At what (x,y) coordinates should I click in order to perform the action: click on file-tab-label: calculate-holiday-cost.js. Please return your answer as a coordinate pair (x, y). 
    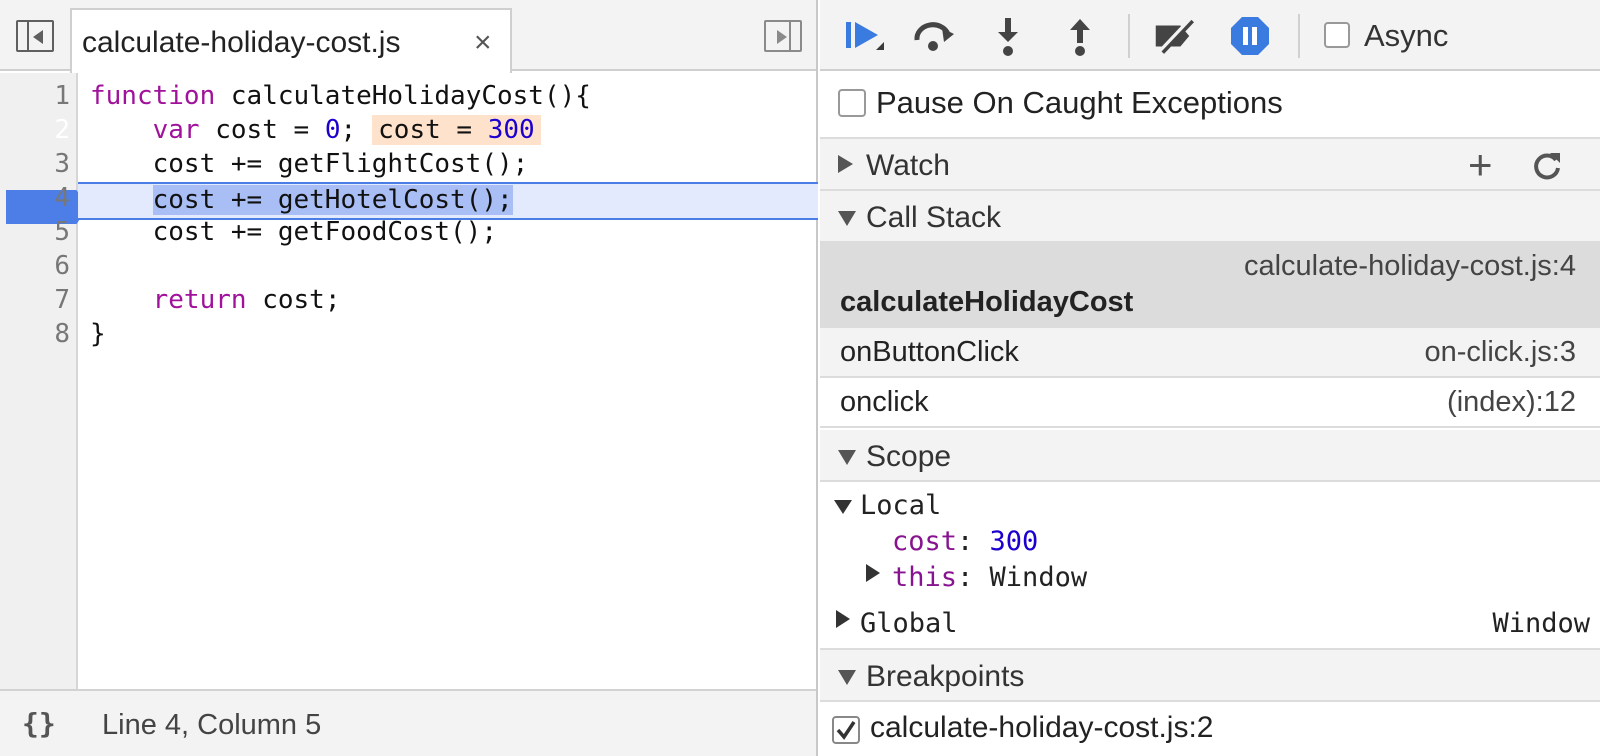
    Looking at the image, I should click on (241, 42).